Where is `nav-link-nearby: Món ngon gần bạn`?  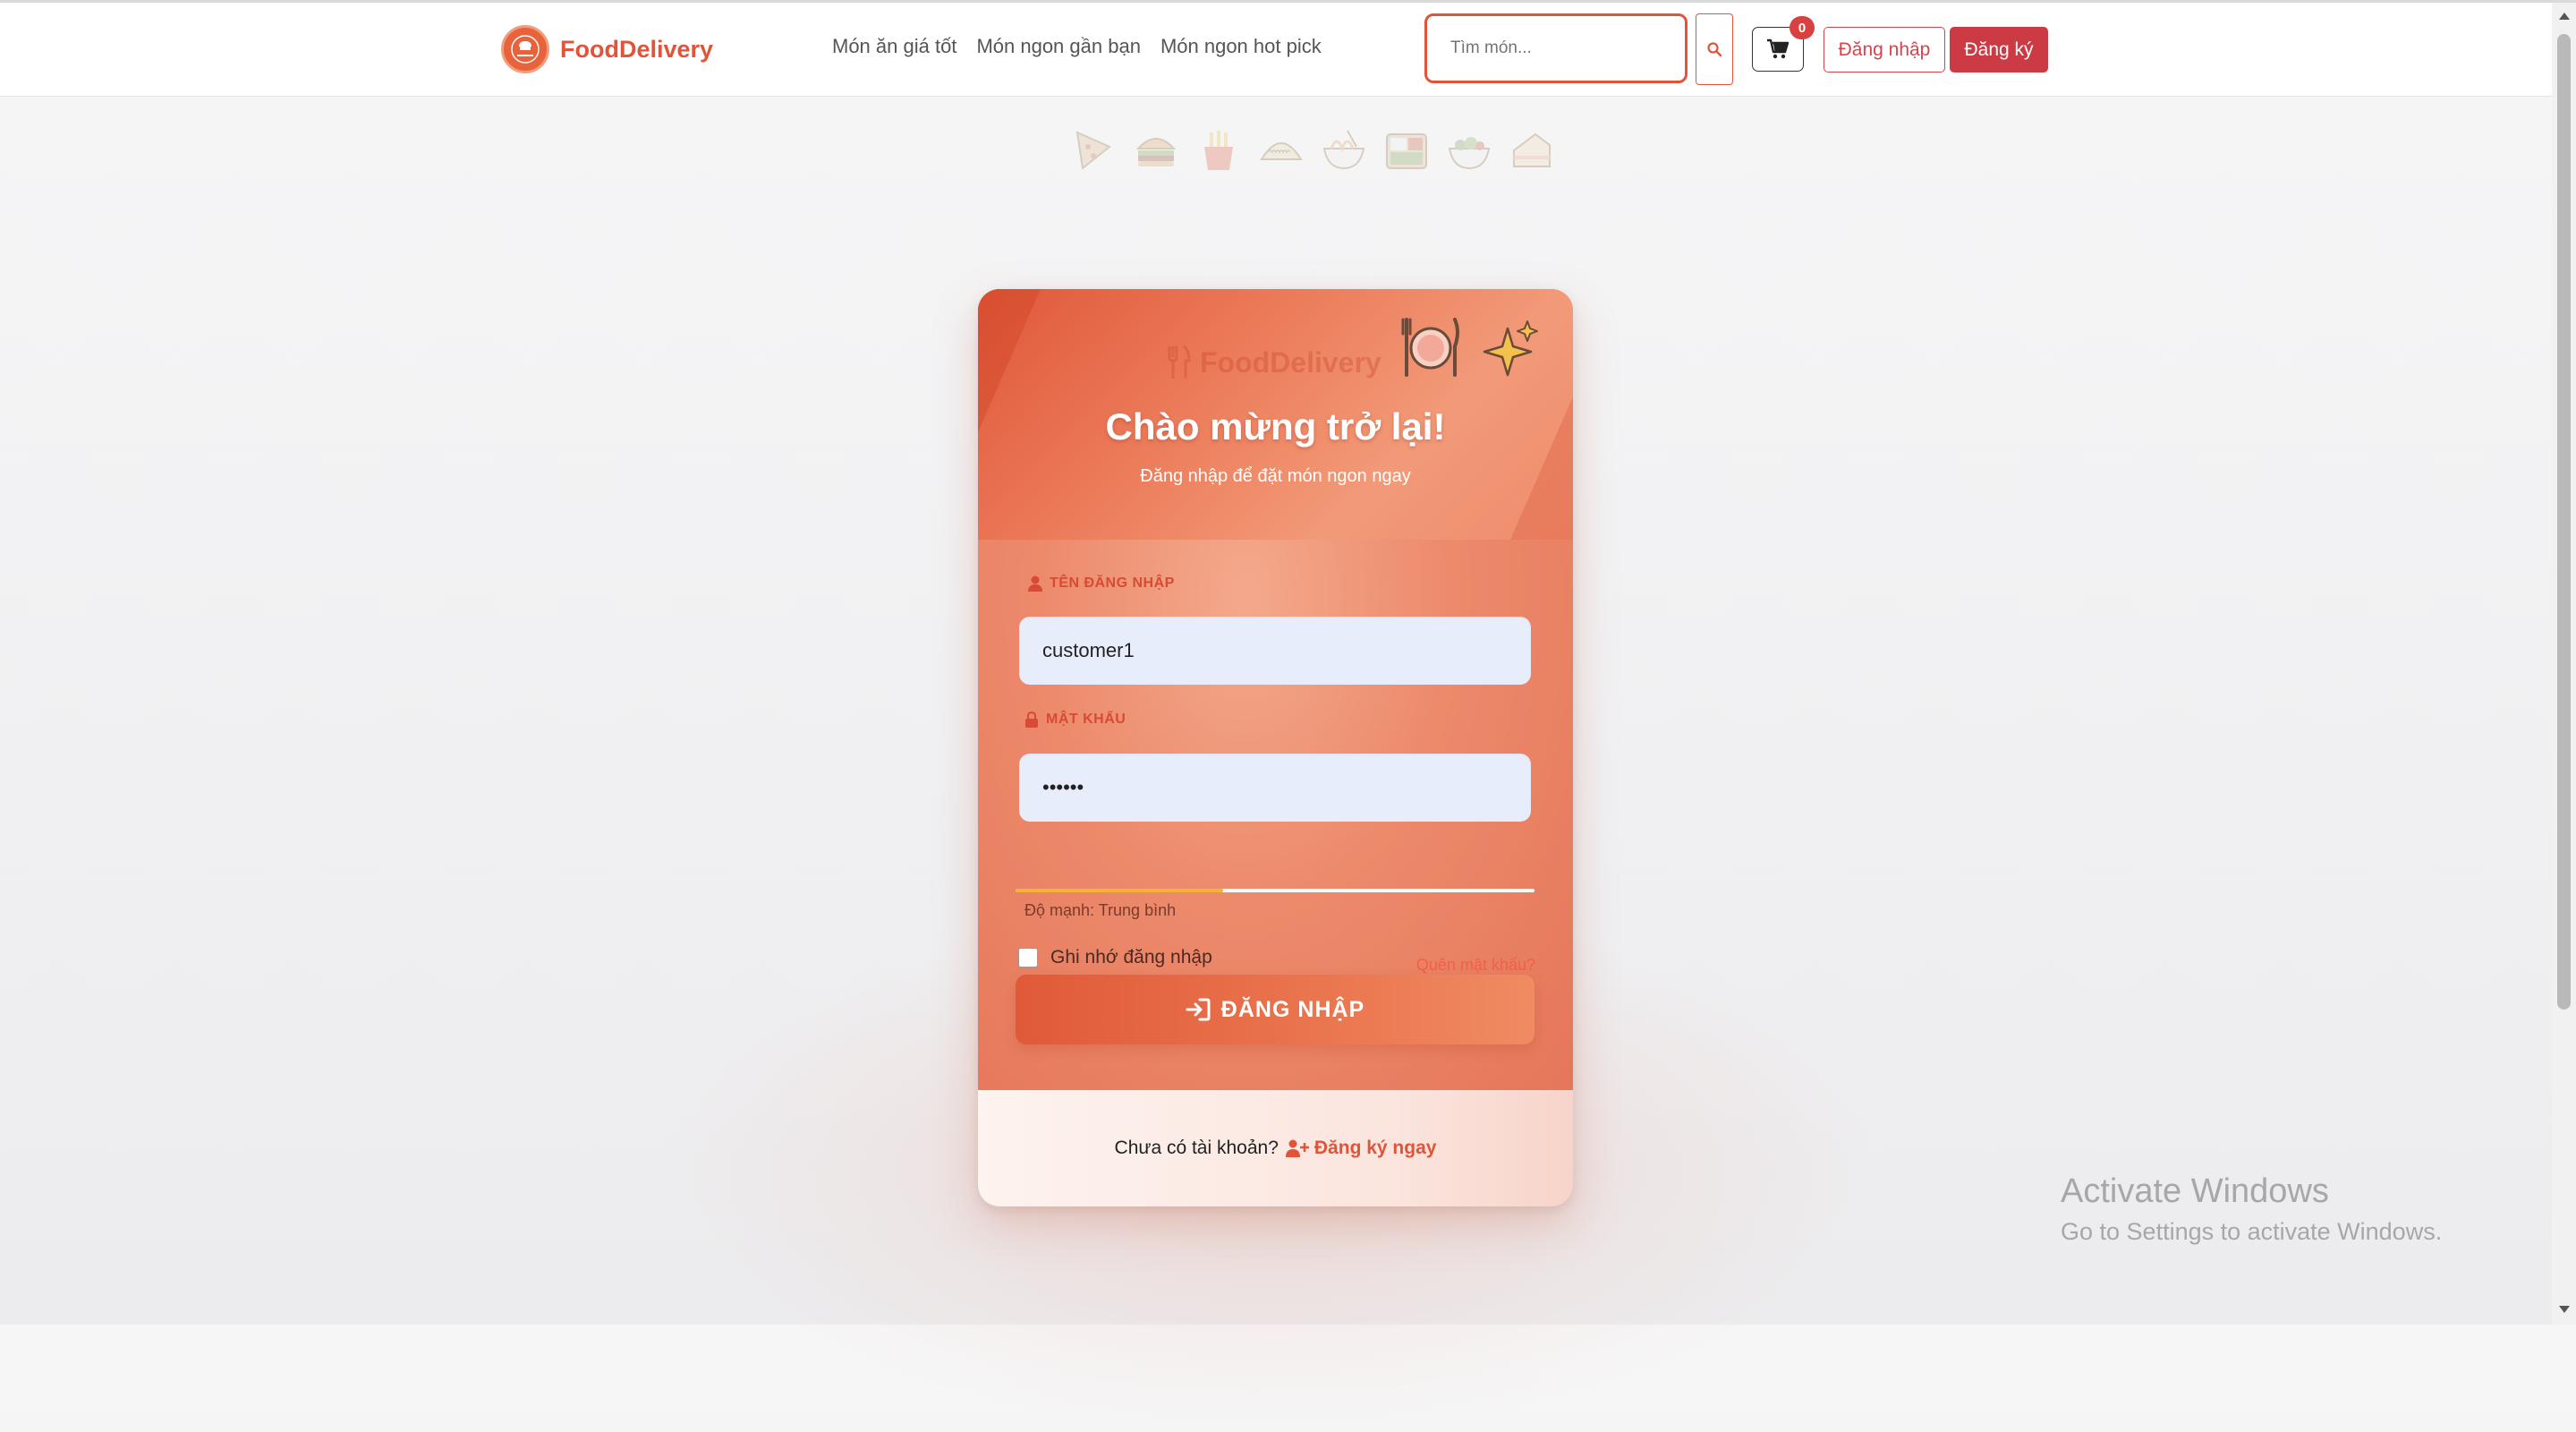
nav-link-nearby: Món ngon gần bạn is located at coordinates (1058, 46).